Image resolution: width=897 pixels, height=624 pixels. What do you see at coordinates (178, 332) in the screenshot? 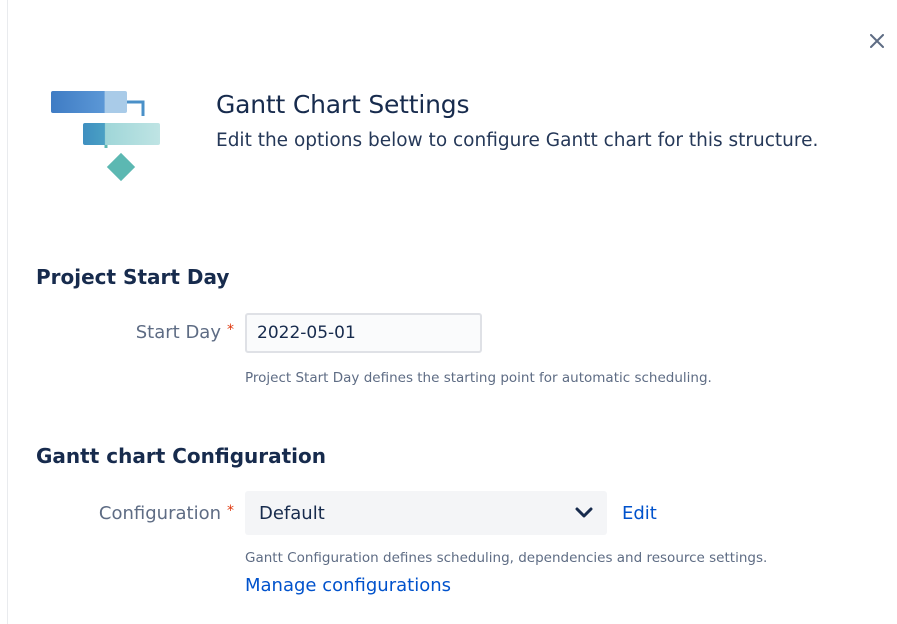
I see `start-day-label-text: Start Day` at bounding box center [178, 332].